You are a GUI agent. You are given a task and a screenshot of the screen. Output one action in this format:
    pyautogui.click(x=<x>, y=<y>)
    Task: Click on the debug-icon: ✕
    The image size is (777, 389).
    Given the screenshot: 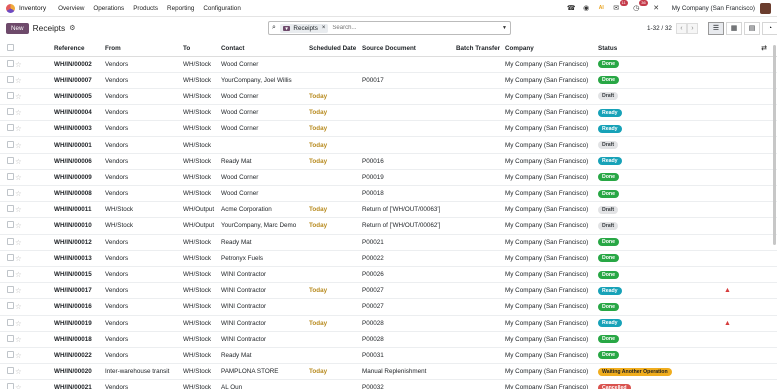 What is the action you would take?
    pyautogui.click(x=656, y=8)
    